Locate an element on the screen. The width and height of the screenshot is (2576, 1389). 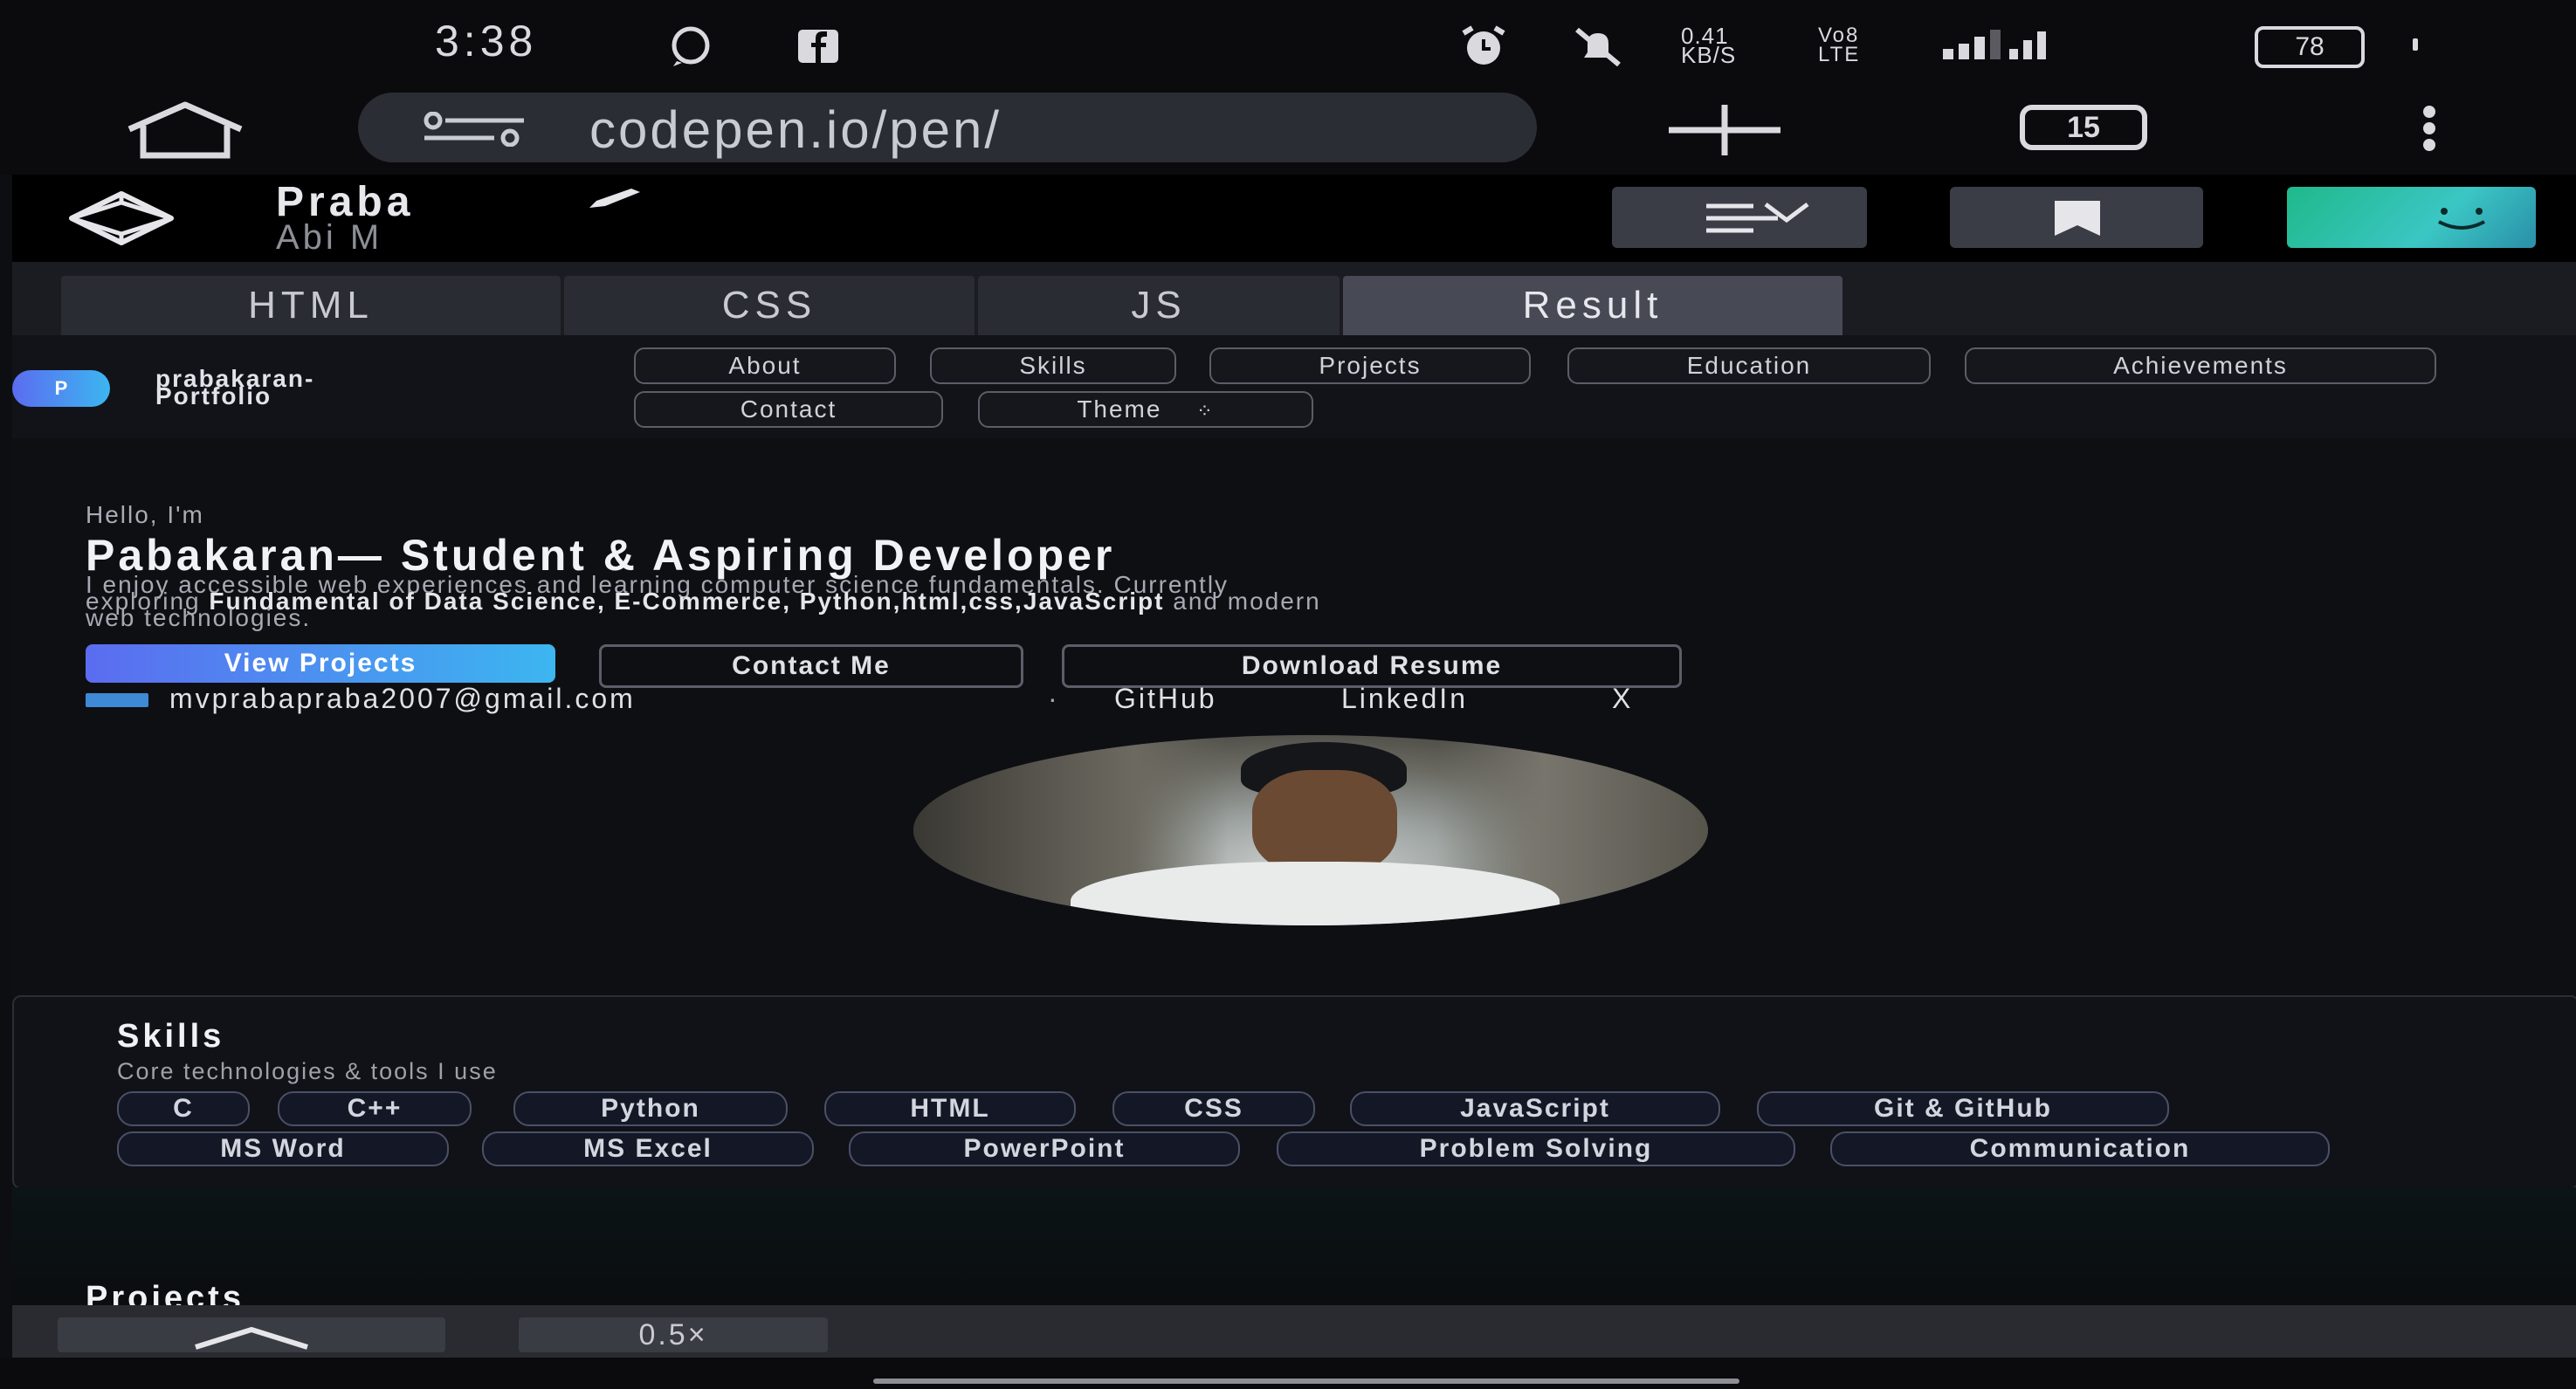
email-link: mvprabapraba2007@gmail.com is located at coordinates (402, 699).